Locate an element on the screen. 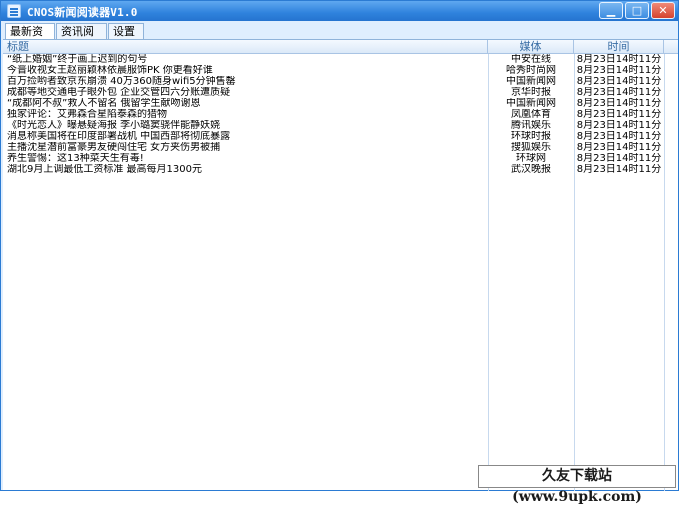 This screenshot has height=508, width=679. list-item: 养生警惕：这13种菜天生有毒! 环球网 8月23日14时11分 is located at coordinates (340, 158).